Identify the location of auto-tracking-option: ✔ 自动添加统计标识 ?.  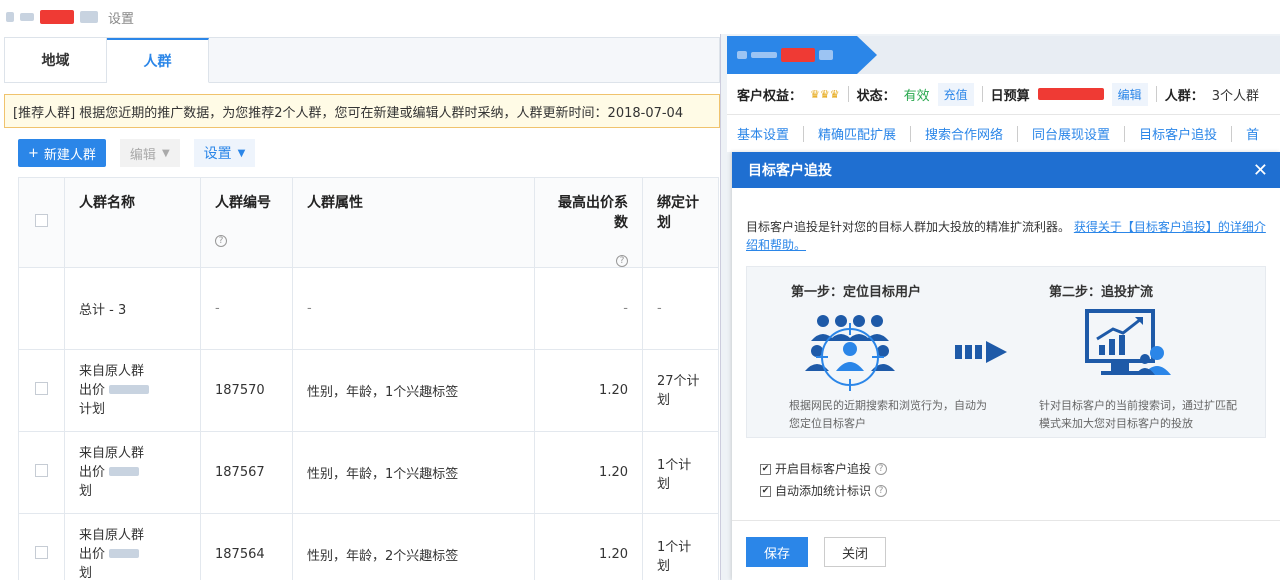
(824, 491).